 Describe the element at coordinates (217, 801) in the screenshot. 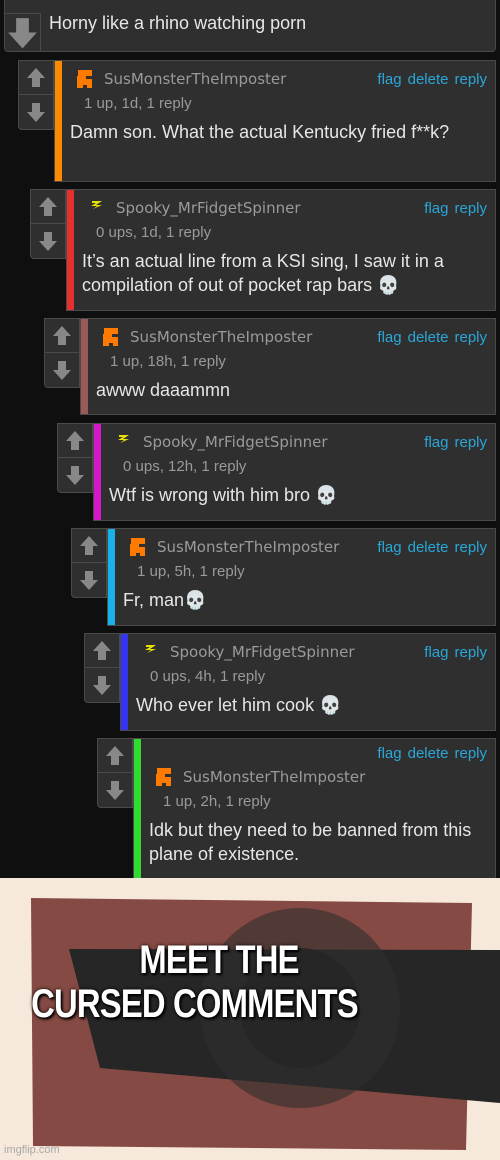

I see `comment-meta: 1 up, 2h, 1 reply` at that location.